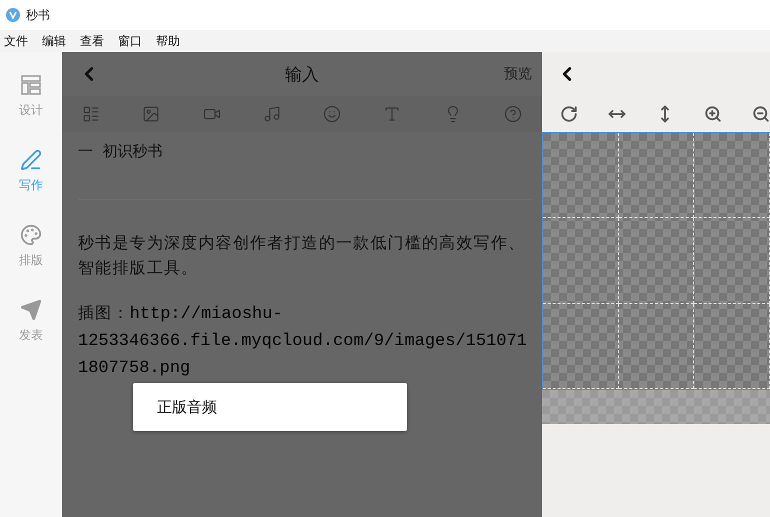  Describe the element at coordinates (151, 114) in the screenshot. I see `image-icon` at that location.